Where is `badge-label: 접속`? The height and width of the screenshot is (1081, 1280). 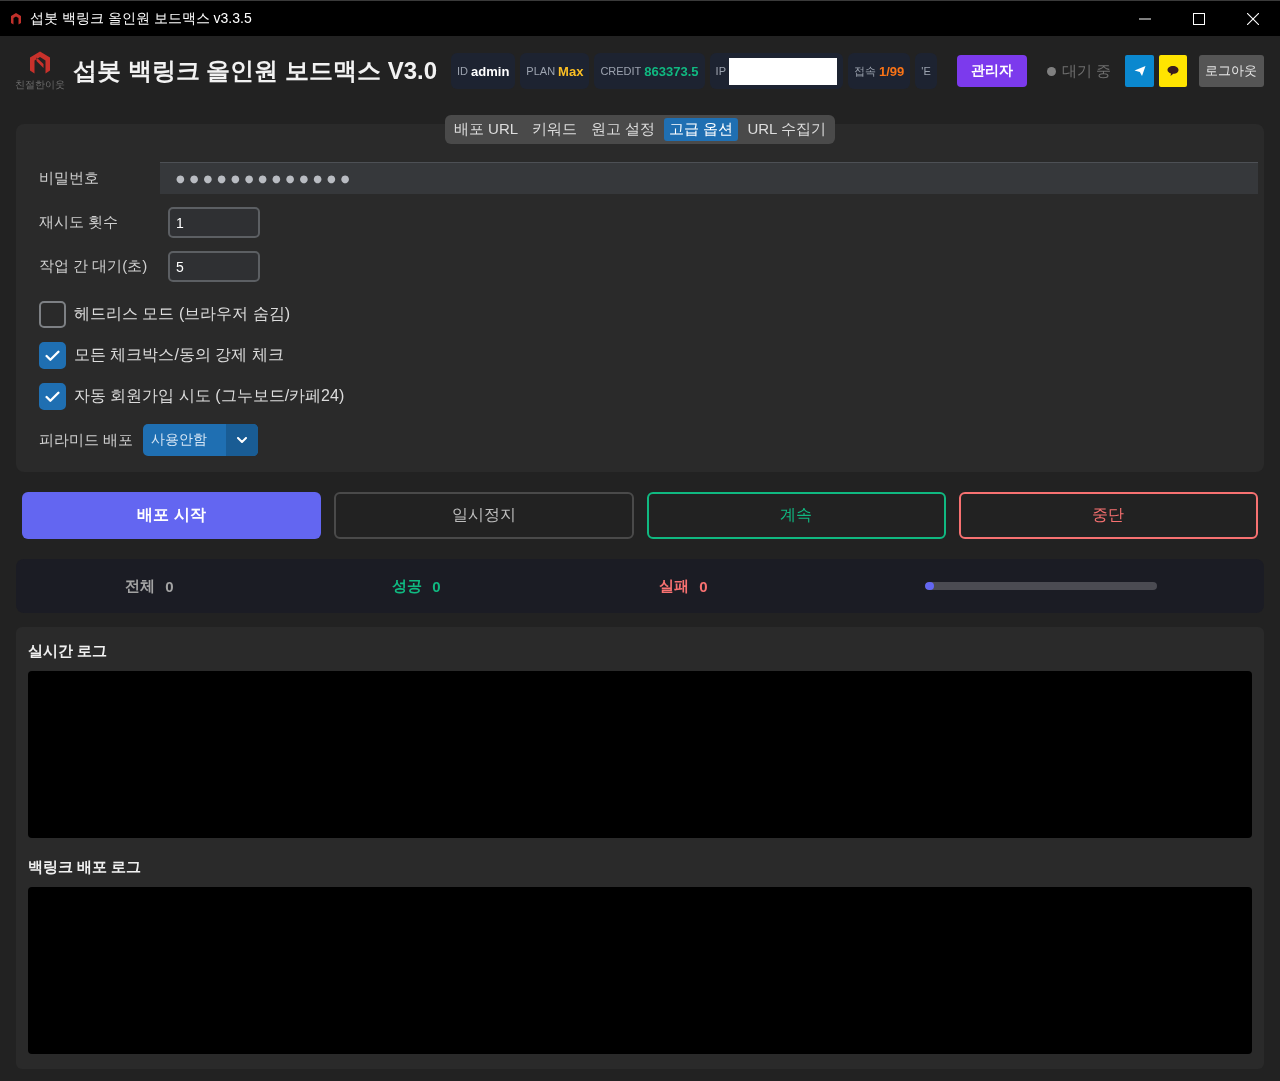 badge-label: 접속 is located at coordinates (865, 71).